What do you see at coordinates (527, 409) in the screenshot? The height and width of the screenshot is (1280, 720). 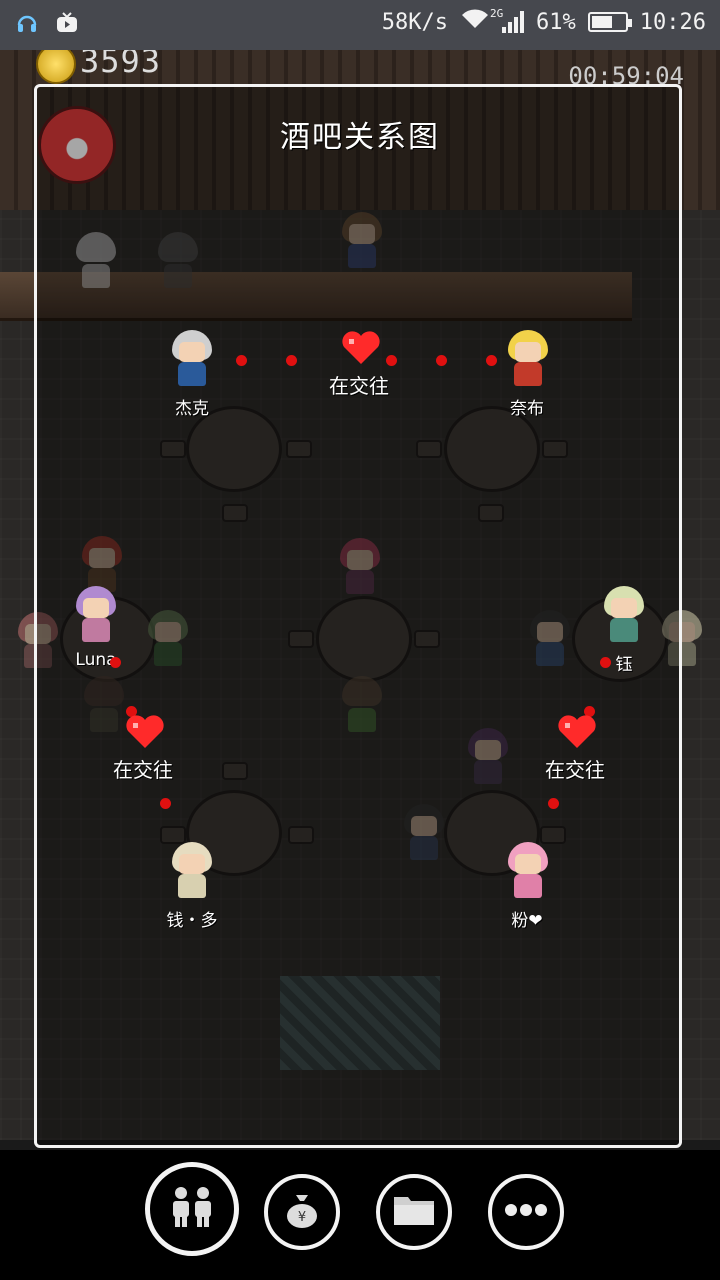 I see `character-name-naibu: 奈布` at bounding box center [527, 409].